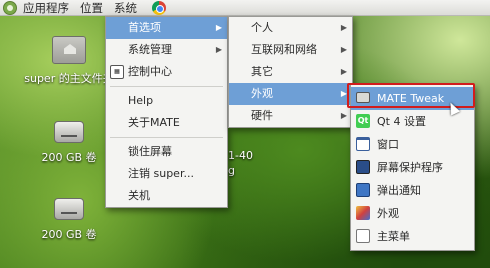 The height and width of the screenshot is (268, 490). Describe the element at coordinates (166, 28) in the screenshot. I see `menu-item-preferences: 首选项 ▶` at that location.